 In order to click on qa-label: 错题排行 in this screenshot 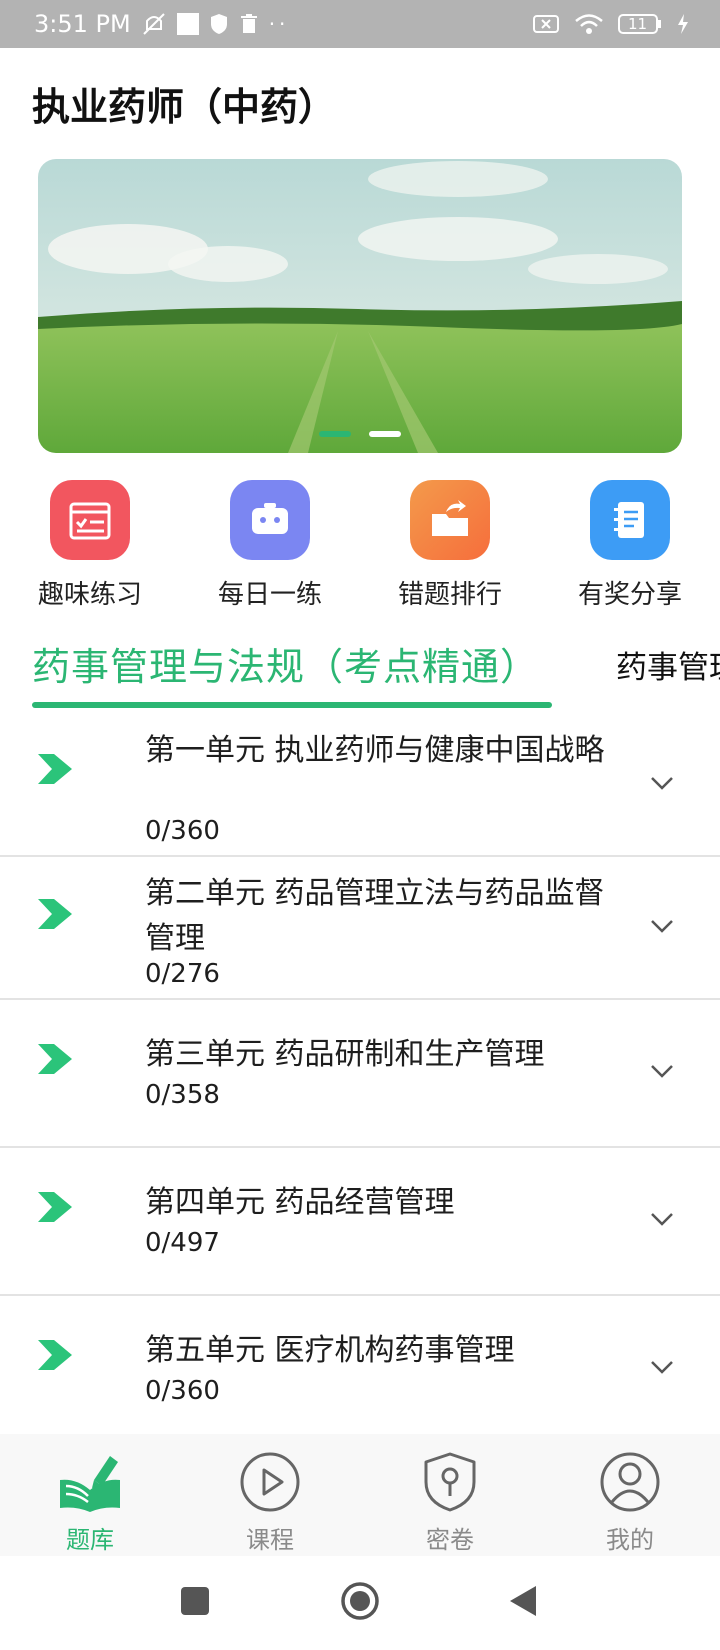, I will do `click(449, 595)`.